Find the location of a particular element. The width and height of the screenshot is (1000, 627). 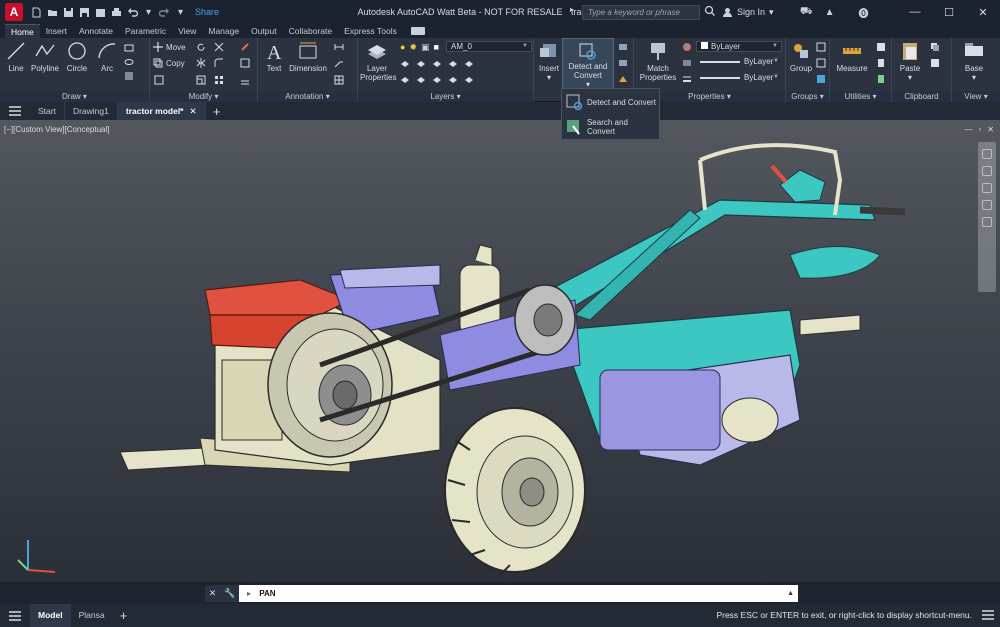

layout-tab-model: Model is located at coordinates (50, 615).